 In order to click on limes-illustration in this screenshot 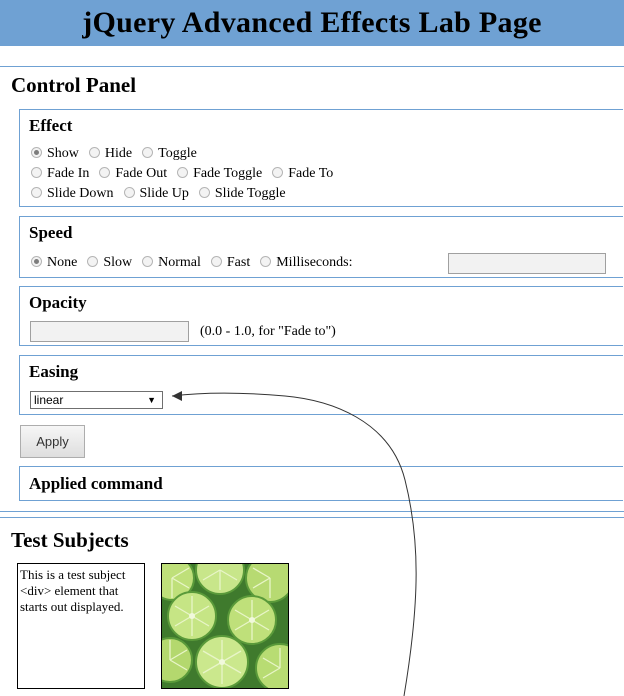, I will do `click(225, 626)`.